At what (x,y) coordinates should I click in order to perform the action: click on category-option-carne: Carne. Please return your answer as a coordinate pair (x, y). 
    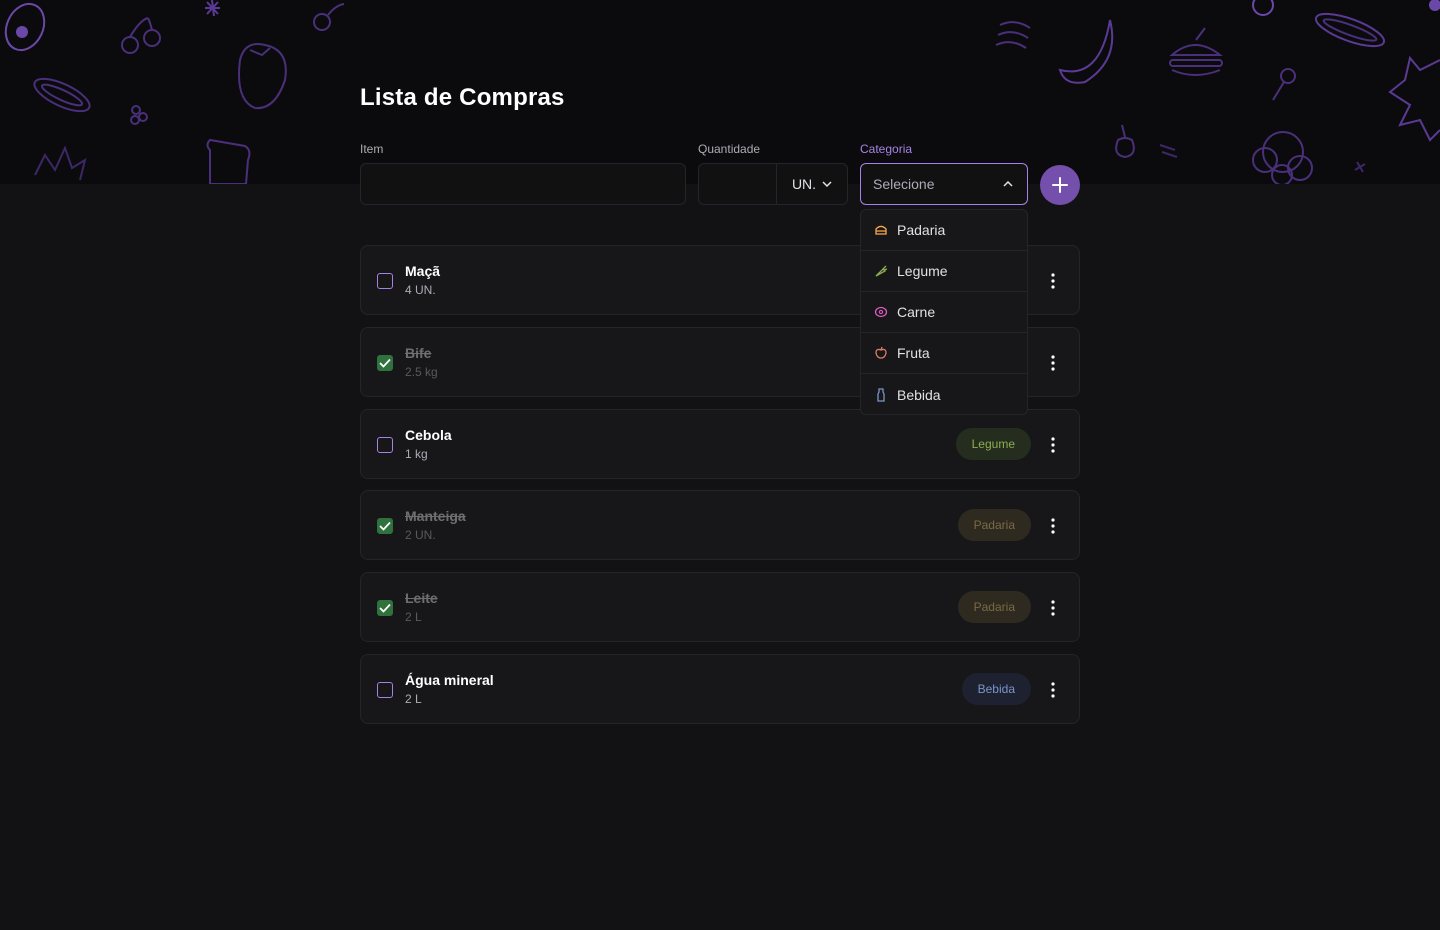
    Looking at the image, I should click on (944, 312).